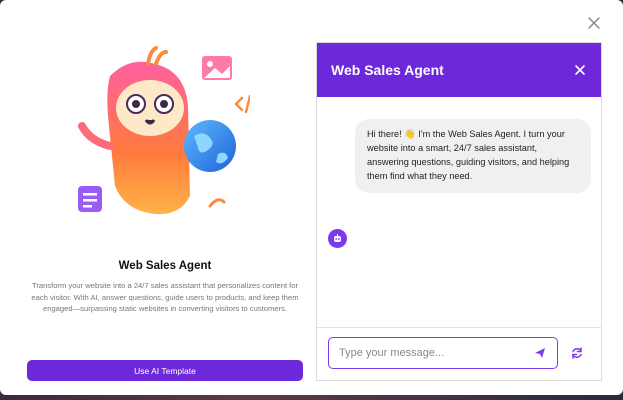 The image size is (623, 400). I want to click on chat-header: Web Sales Agent, so click(459, 70).